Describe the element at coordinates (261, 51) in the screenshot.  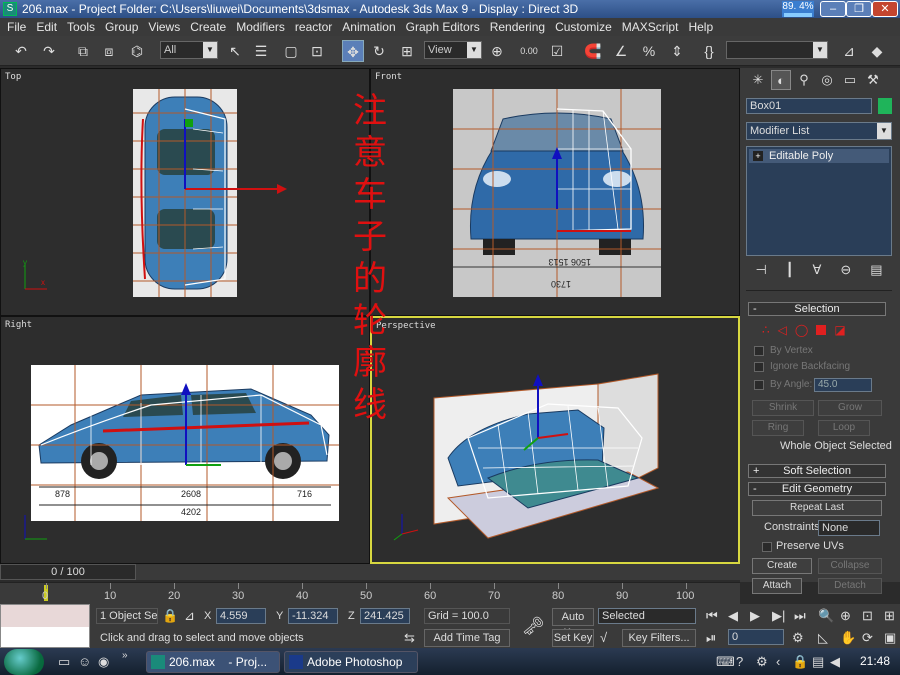
I see `select-by-name-icon: ☰` at that location.